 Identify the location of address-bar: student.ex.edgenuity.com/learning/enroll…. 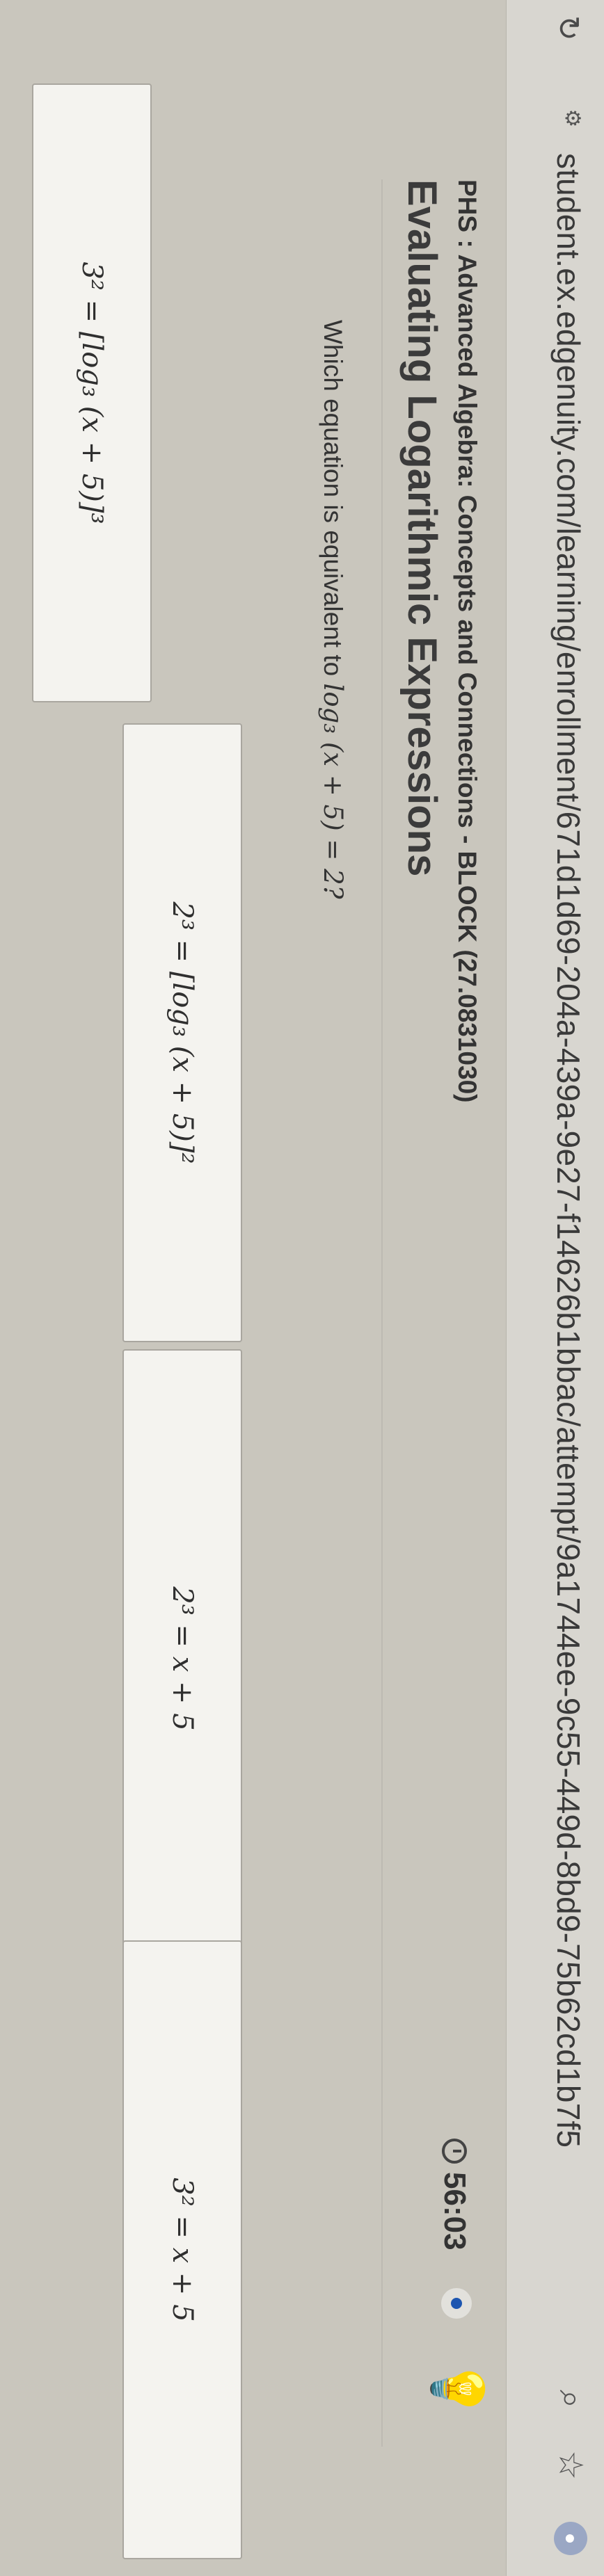
(568, 1150).